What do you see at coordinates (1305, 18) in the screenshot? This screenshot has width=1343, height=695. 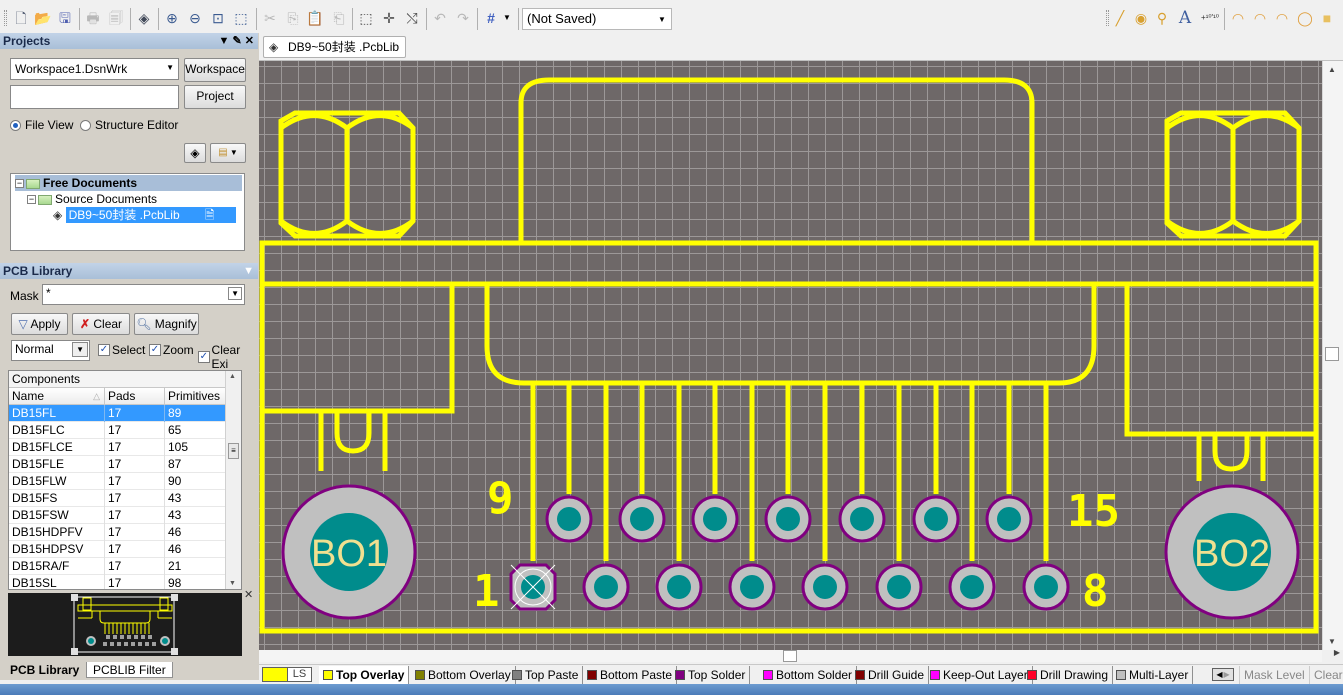 I see `full-circle-icon: ◯` at bounding box center [1305, 18].